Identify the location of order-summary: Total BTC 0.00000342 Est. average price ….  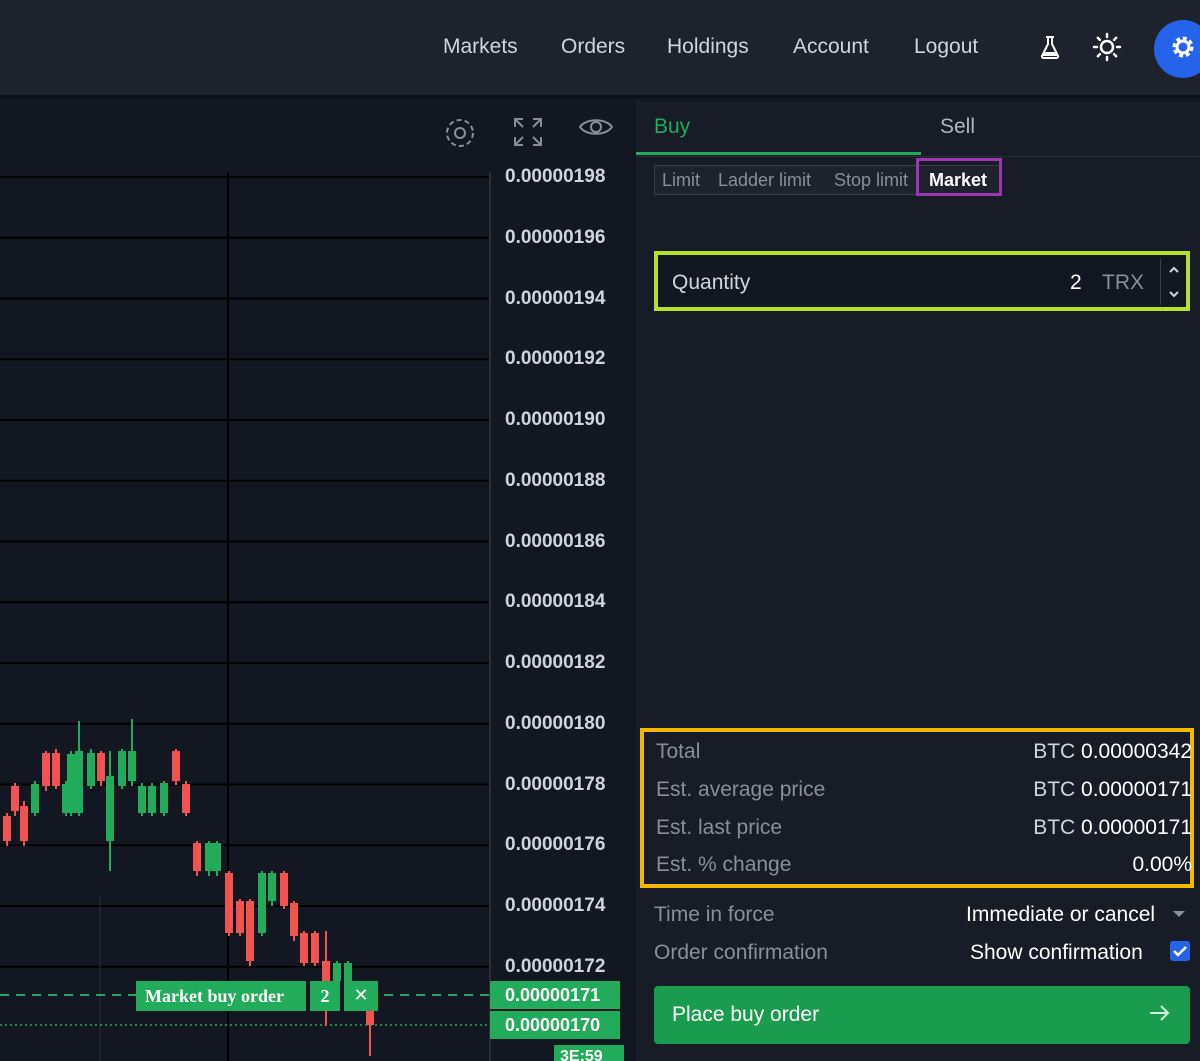
(917, 808).